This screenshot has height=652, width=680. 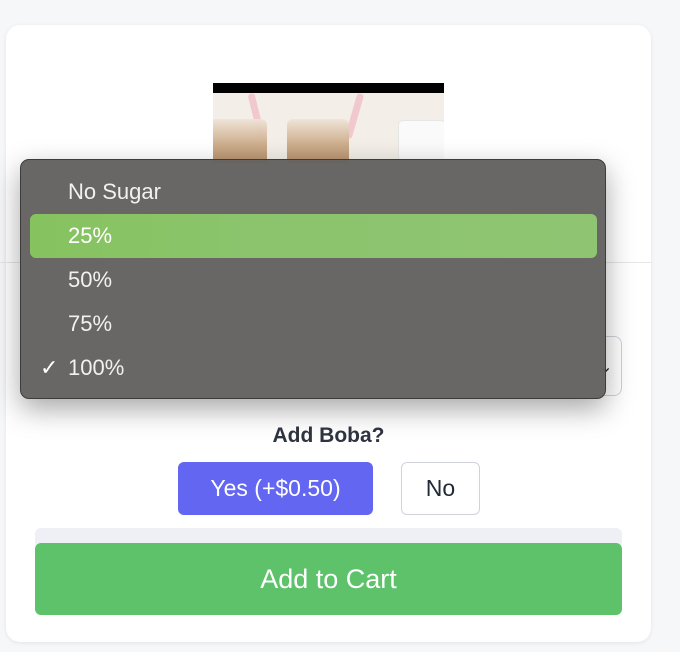 I want to click on add-to-cart-button: Add to Cart, so click(x=328, y=579).